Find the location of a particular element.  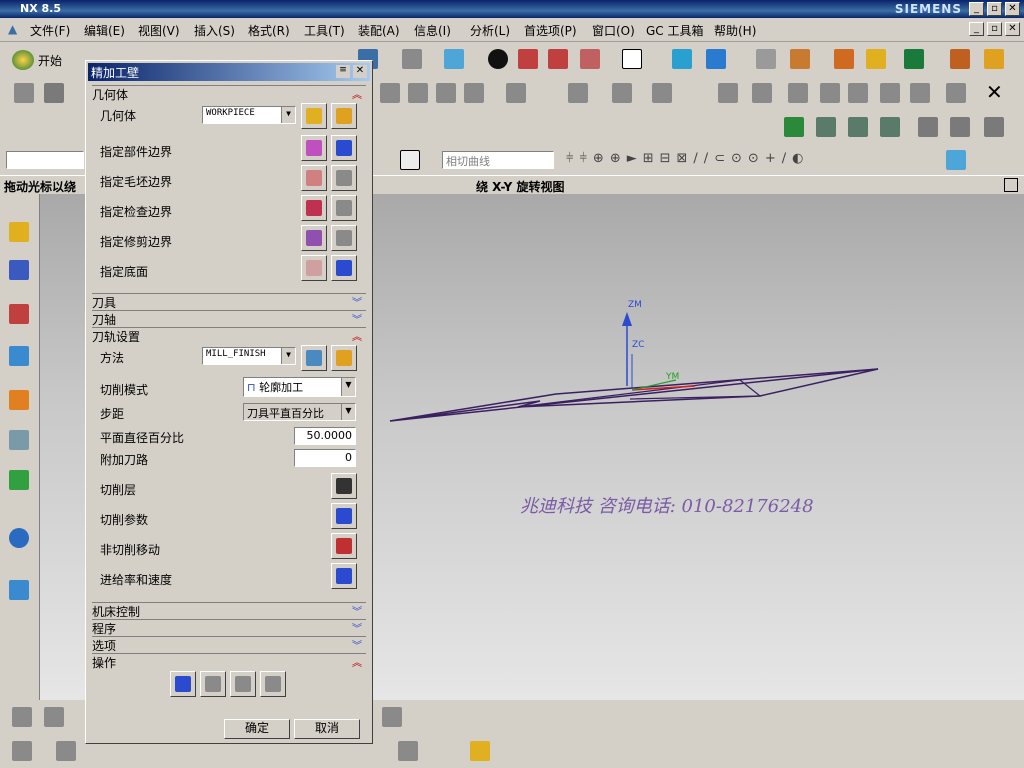

bottom-tool-5-icon is located at coordinates (66, 751).